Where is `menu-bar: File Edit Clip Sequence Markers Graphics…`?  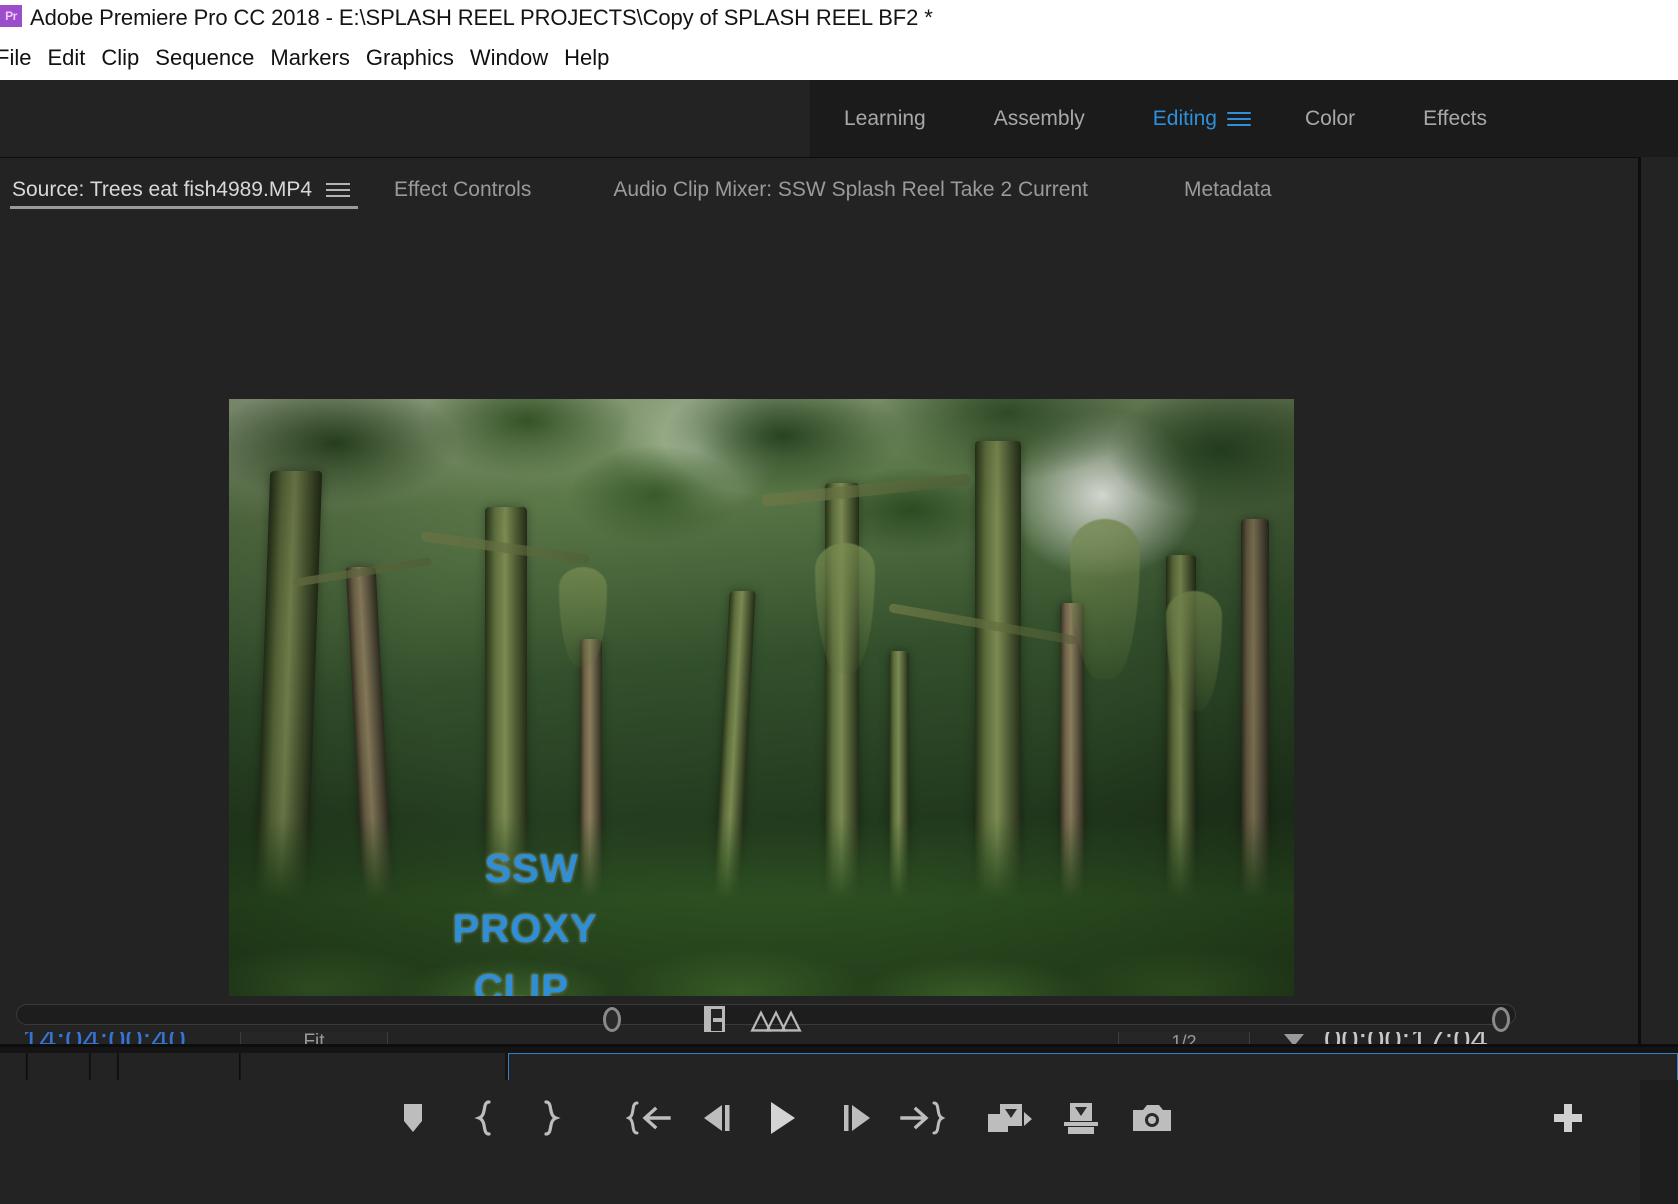
menu-bar: File Edit Clip Sequence Markers Graphics… is located at coordinates (839, 58).